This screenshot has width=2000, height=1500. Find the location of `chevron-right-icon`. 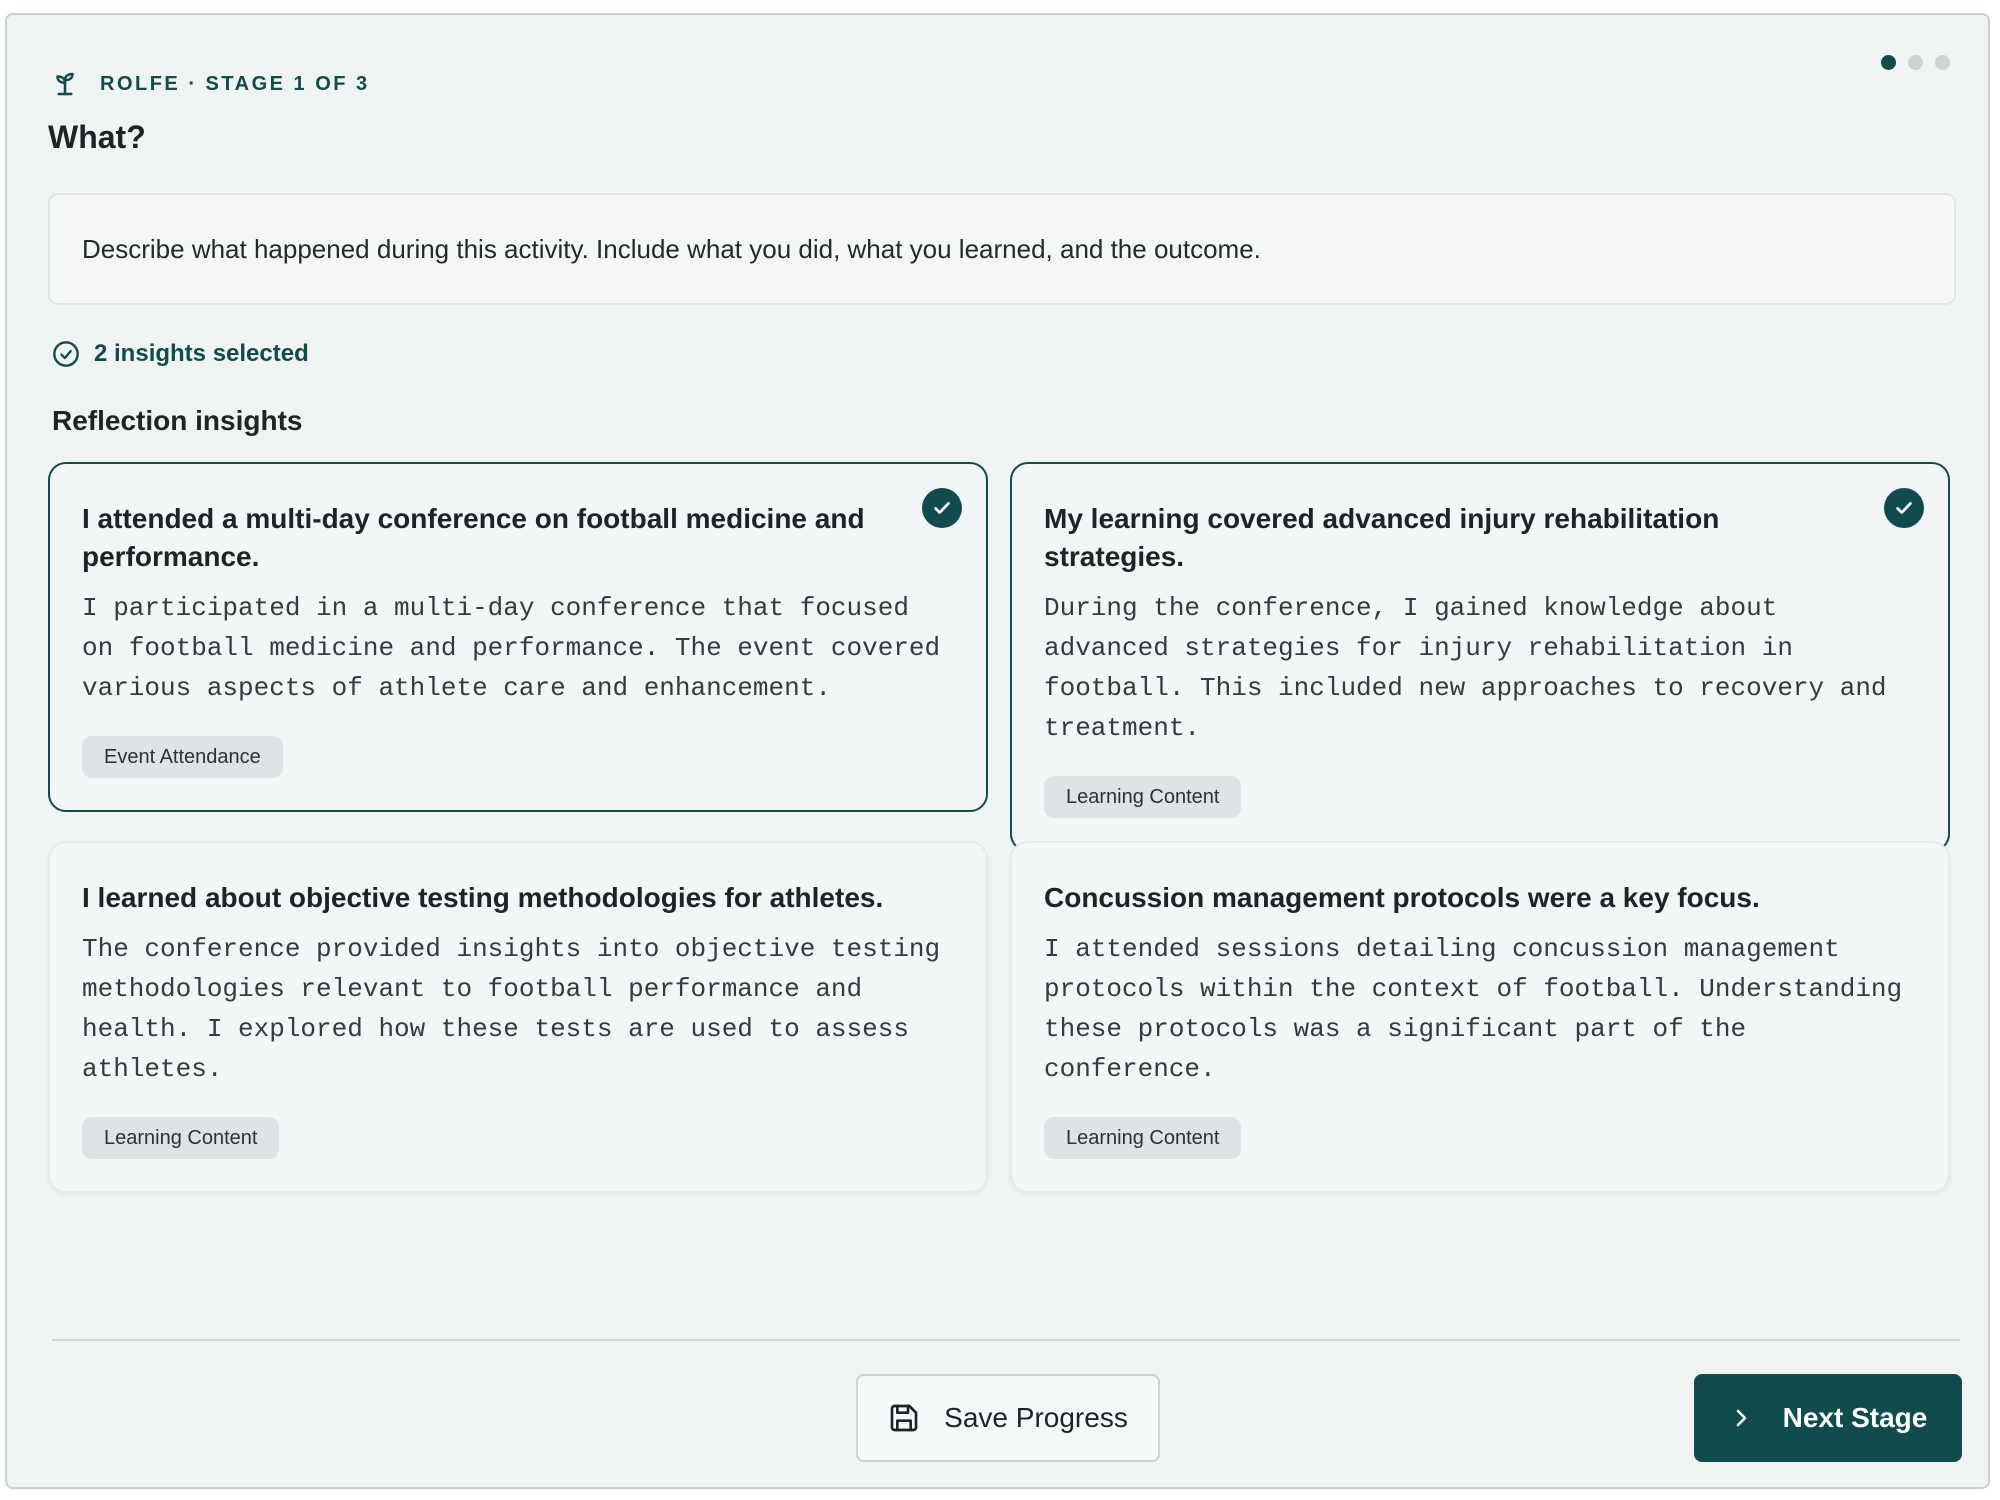

chevron-right-icon is located at coordinates (1741, 1418).